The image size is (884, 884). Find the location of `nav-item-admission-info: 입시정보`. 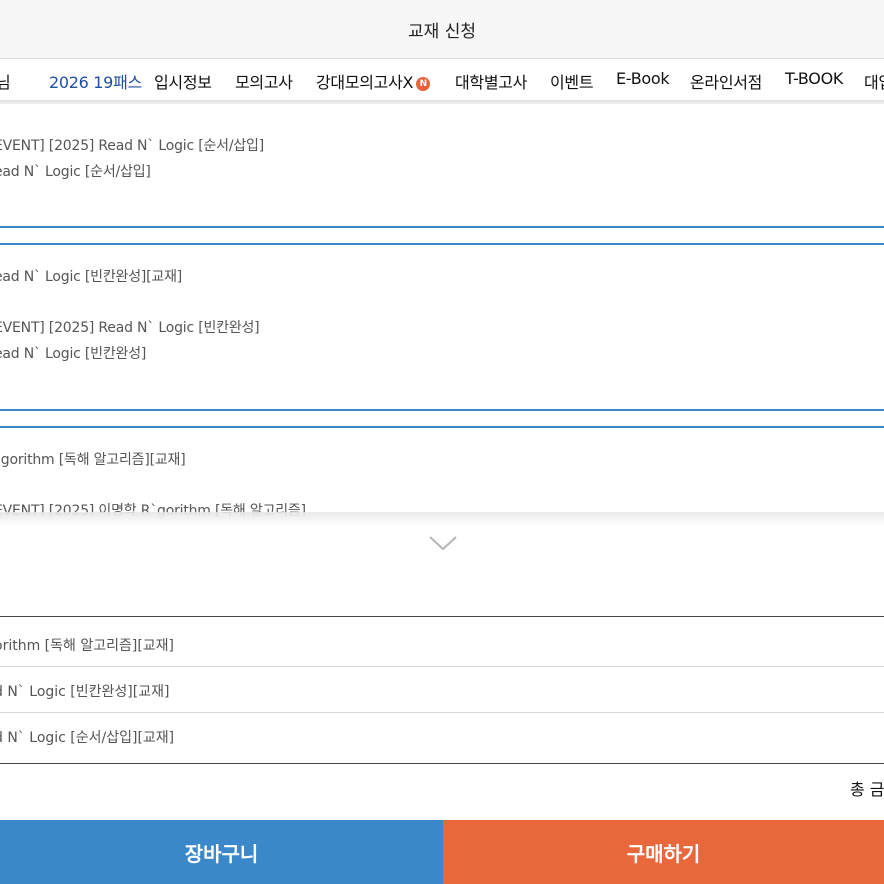

nav-item-admission-info: 입시정보 is located at coordinates (183, 81).